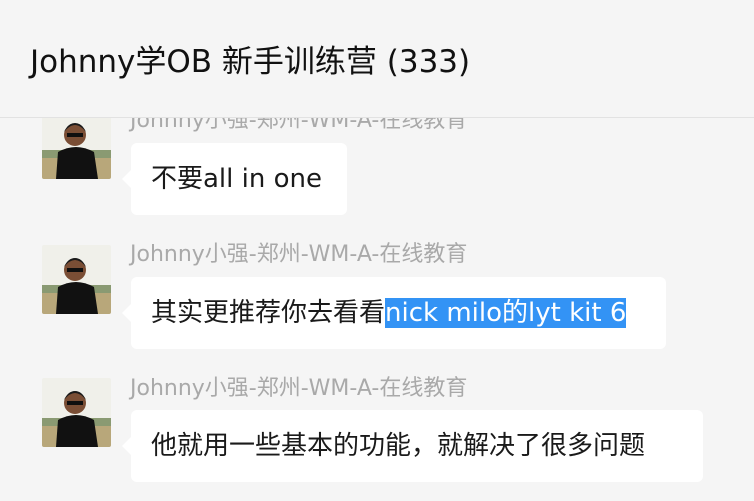 This screenshot has width=754, height=501. I want to click on message-bubble: 不要all in one, so click(234, 179).